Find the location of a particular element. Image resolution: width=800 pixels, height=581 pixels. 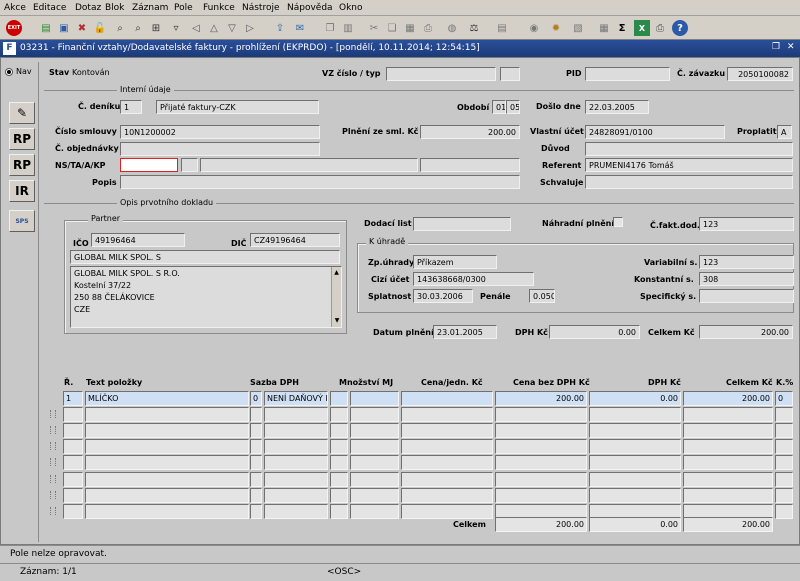

denik-text-field: Přijaté faktury-CZK is located at coordinates (237, 107).